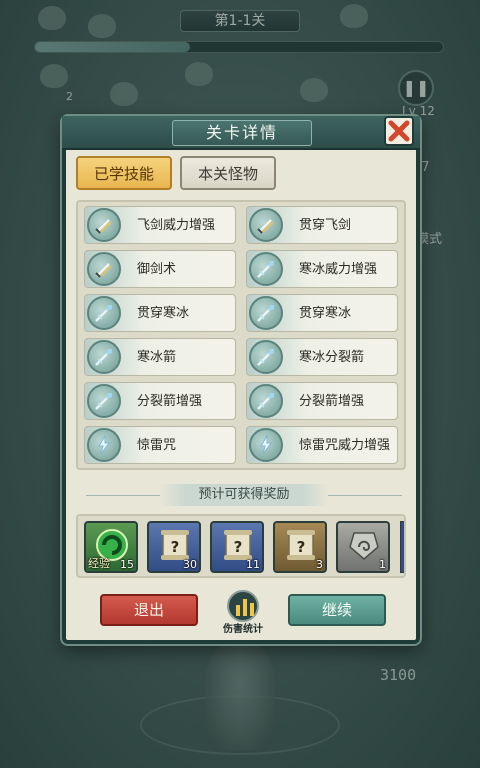 The height and width of the screenshot is (768, 480). I want to click on skill-item: 寒冰分裂箭, so click(322, 357).